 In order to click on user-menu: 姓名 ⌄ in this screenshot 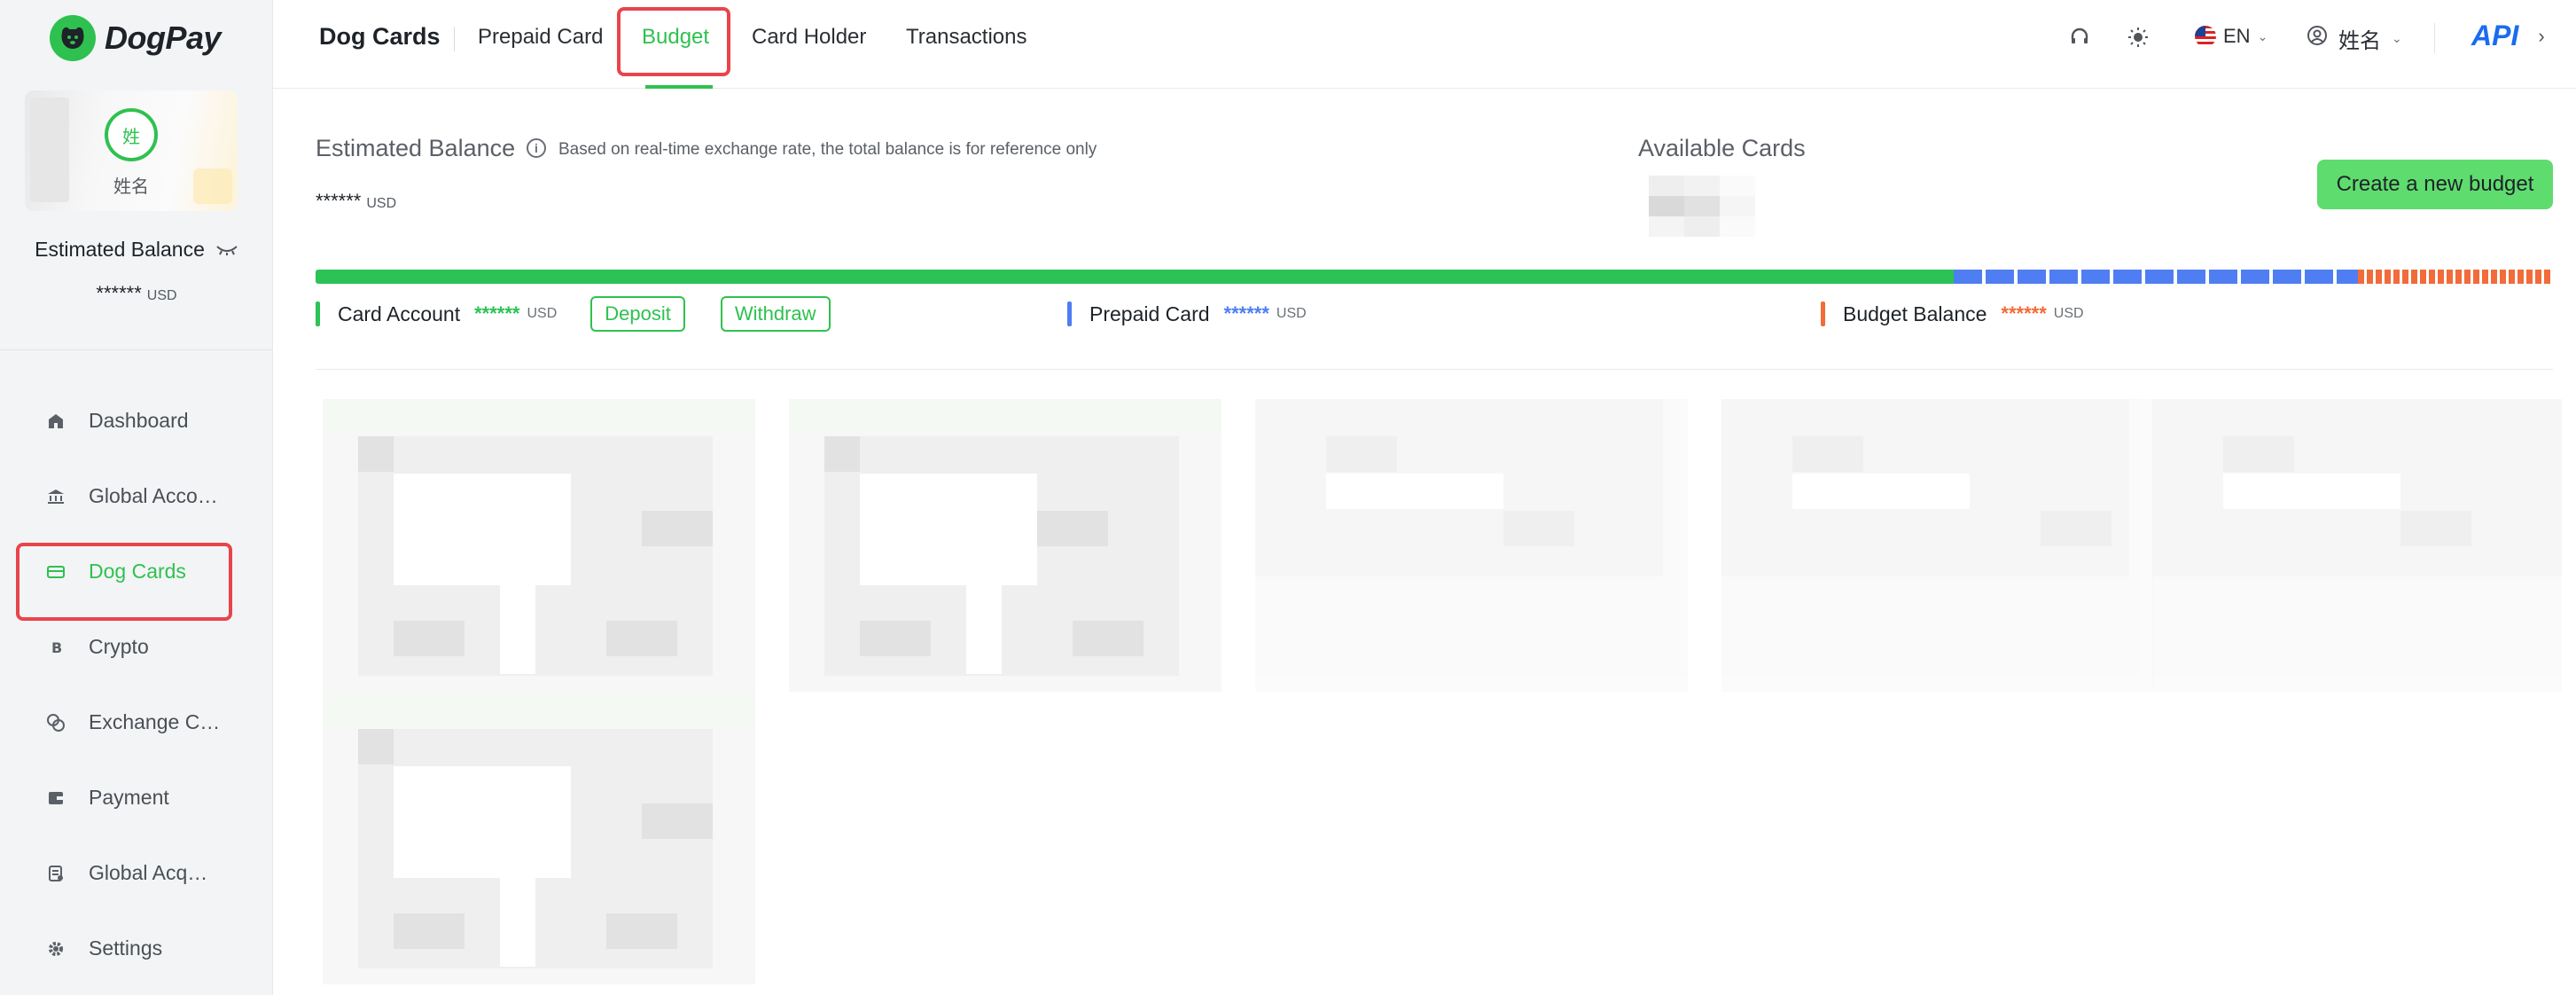, I will do `click(2354, 38)`.